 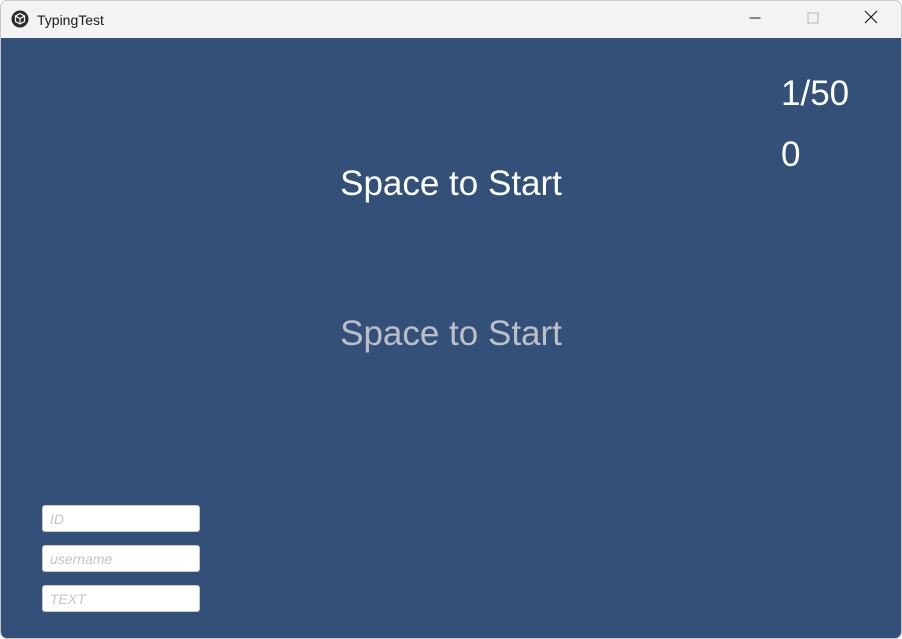 What do you see at coordinates (451, 333) in the screenshot?
I see `typed-text: Space to Start` at bounding box center [451, 333].